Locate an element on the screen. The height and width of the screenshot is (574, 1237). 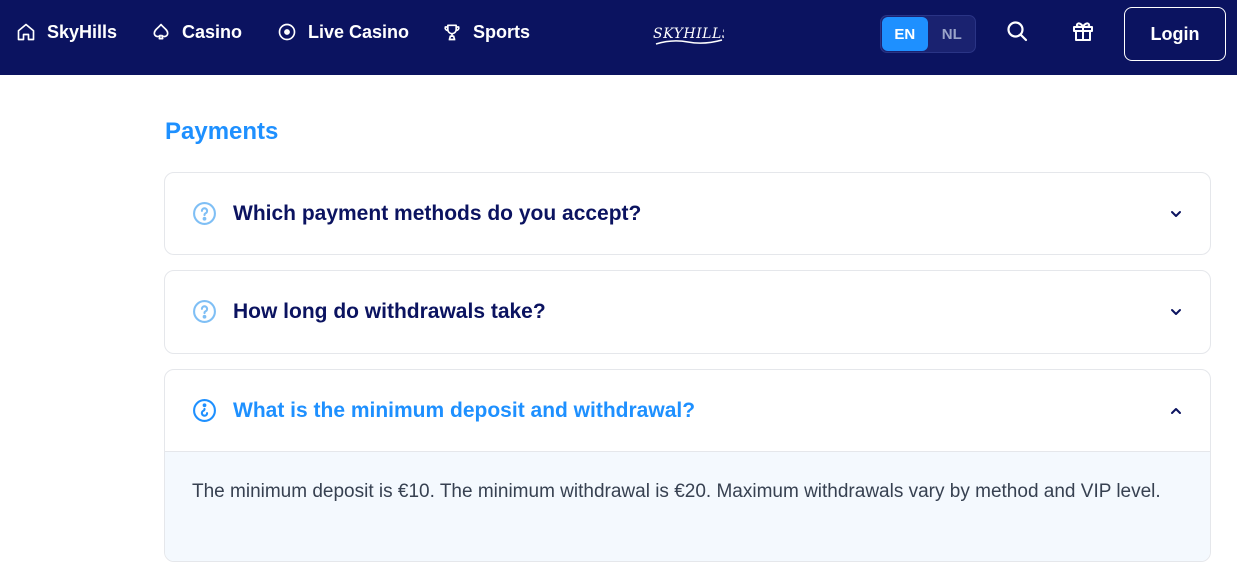
nav-label: Casino is located at coordinates (212, 31).